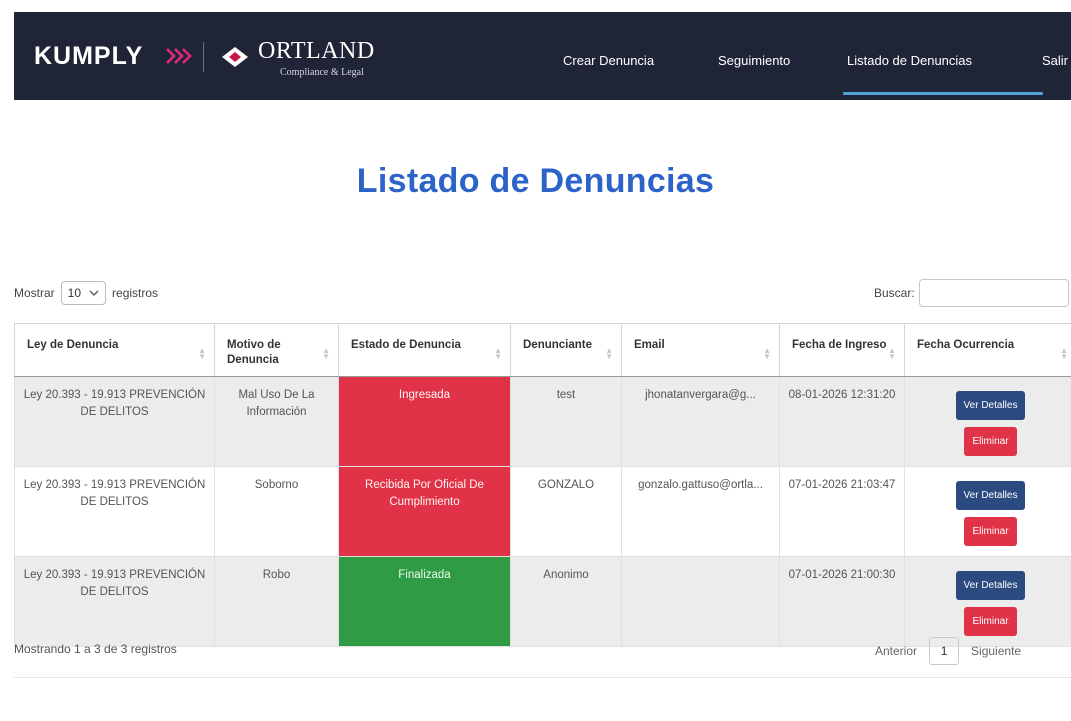 This screenshot has height=721, width=1071. What do you see at coordinates (1055, 60) in the screenshot?
I see `nav-link-salir: Salir` at bounding box center [1055, 60].